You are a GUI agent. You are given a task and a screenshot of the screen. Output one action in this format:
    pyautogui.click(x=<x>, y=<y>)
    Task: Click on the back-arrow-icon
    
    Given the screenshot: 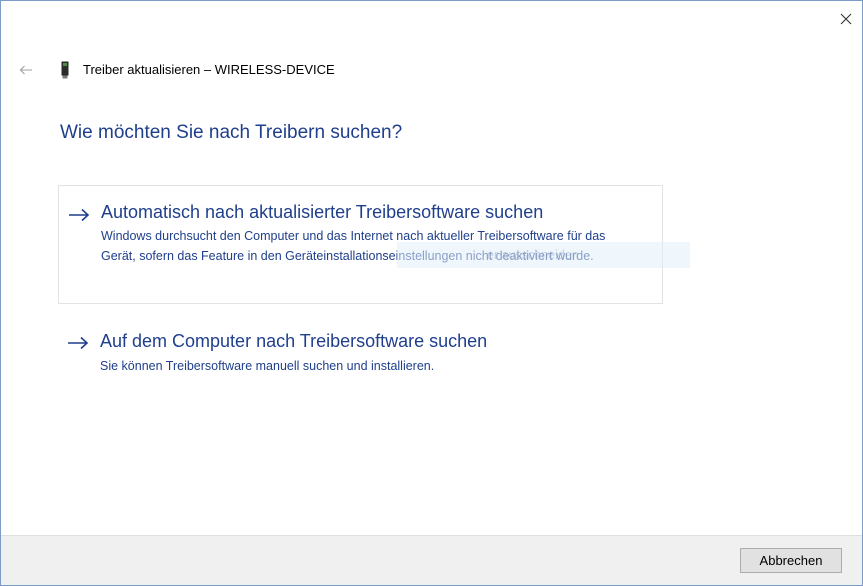 What is the action you would take?
    pyautogui.click(x=25, y=70)
    